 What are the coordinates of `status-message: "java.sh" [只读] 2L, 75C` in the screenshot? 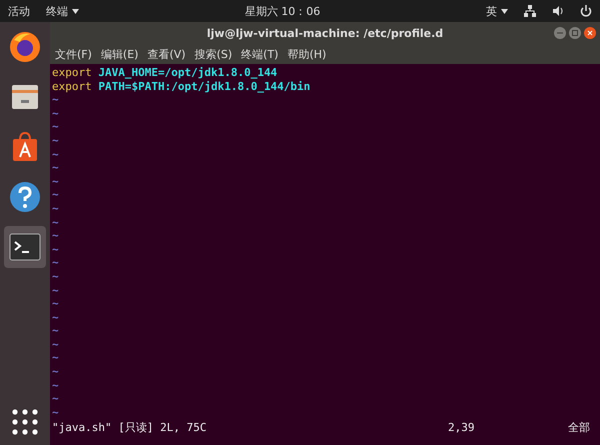 It's located at (130, 428).